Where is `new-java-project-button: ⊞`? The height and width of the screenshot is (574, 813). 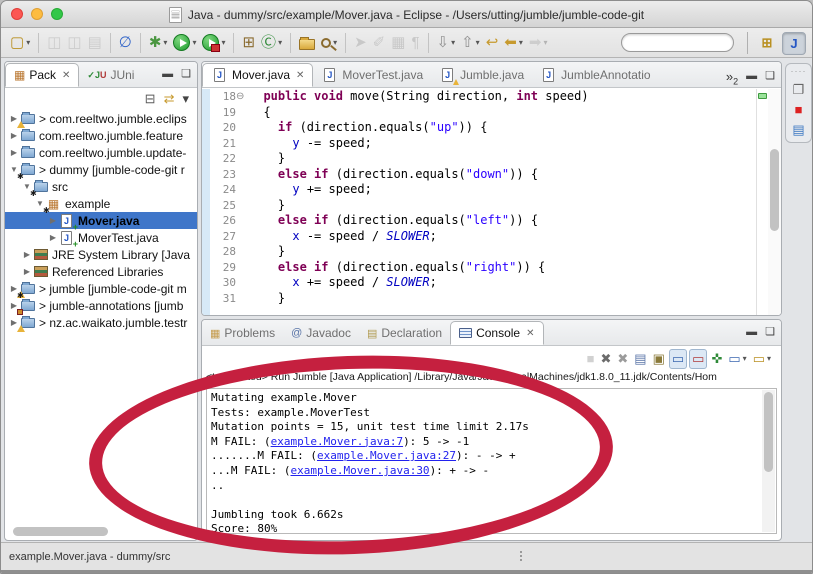 new-java-project-button: ⊞ is located at coordinates (248, 43).